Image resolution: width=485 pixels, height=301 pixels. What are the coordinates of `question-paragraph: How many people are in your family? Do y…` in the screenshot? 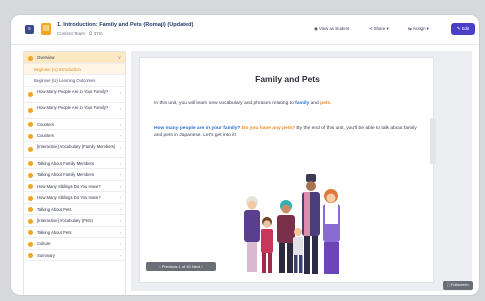 It's located at (285, 132).